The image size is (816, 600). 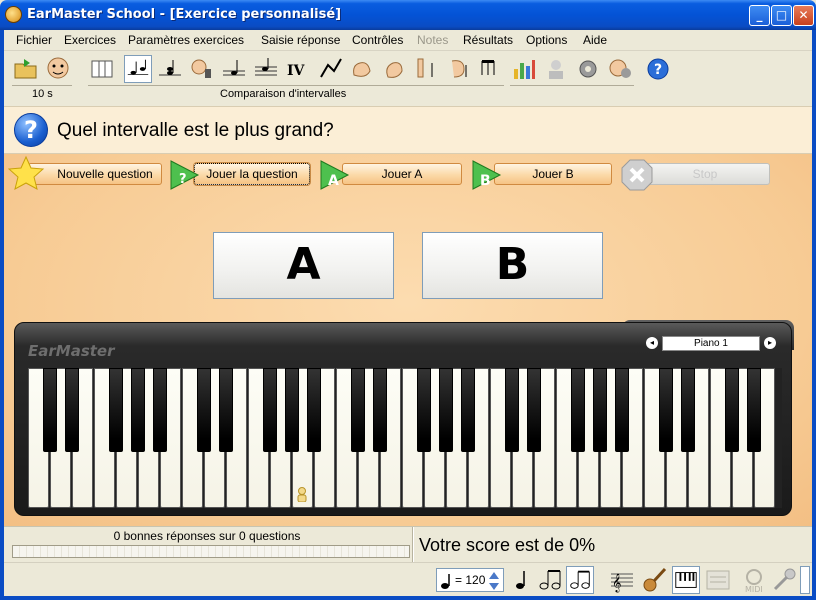 I want to click on menu-parametres-exercices: Paramètres exercices, so click(x=186, y=40).